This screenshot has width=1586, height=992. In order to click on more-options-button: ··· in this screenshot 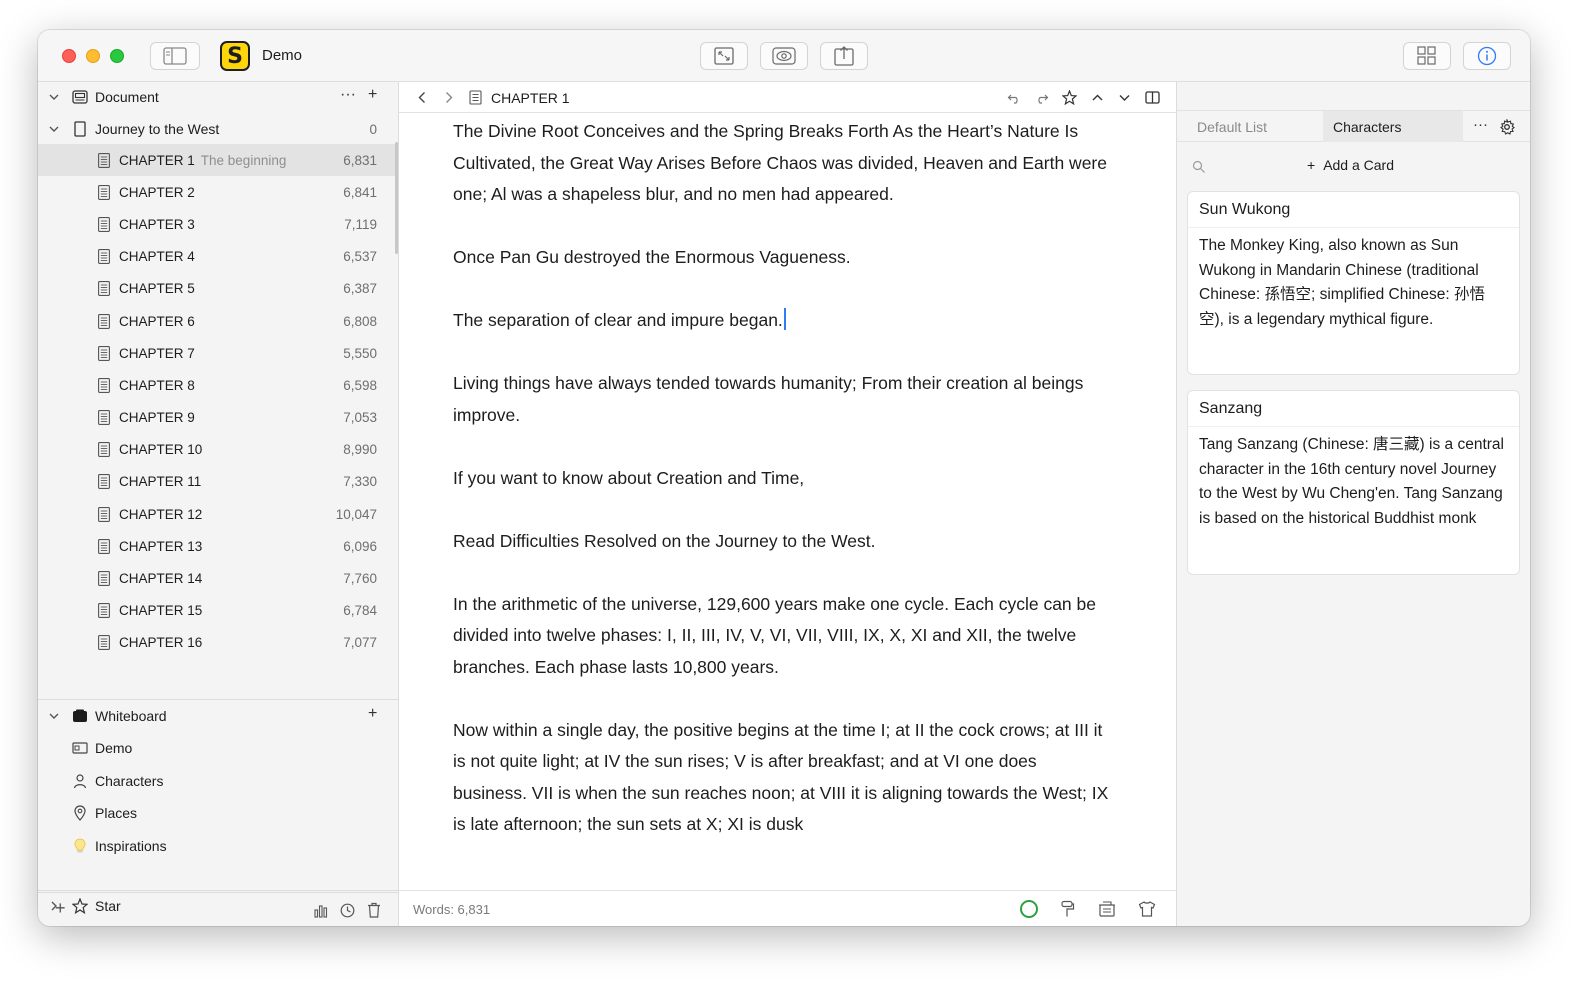, I will do `click(348, 95)`.